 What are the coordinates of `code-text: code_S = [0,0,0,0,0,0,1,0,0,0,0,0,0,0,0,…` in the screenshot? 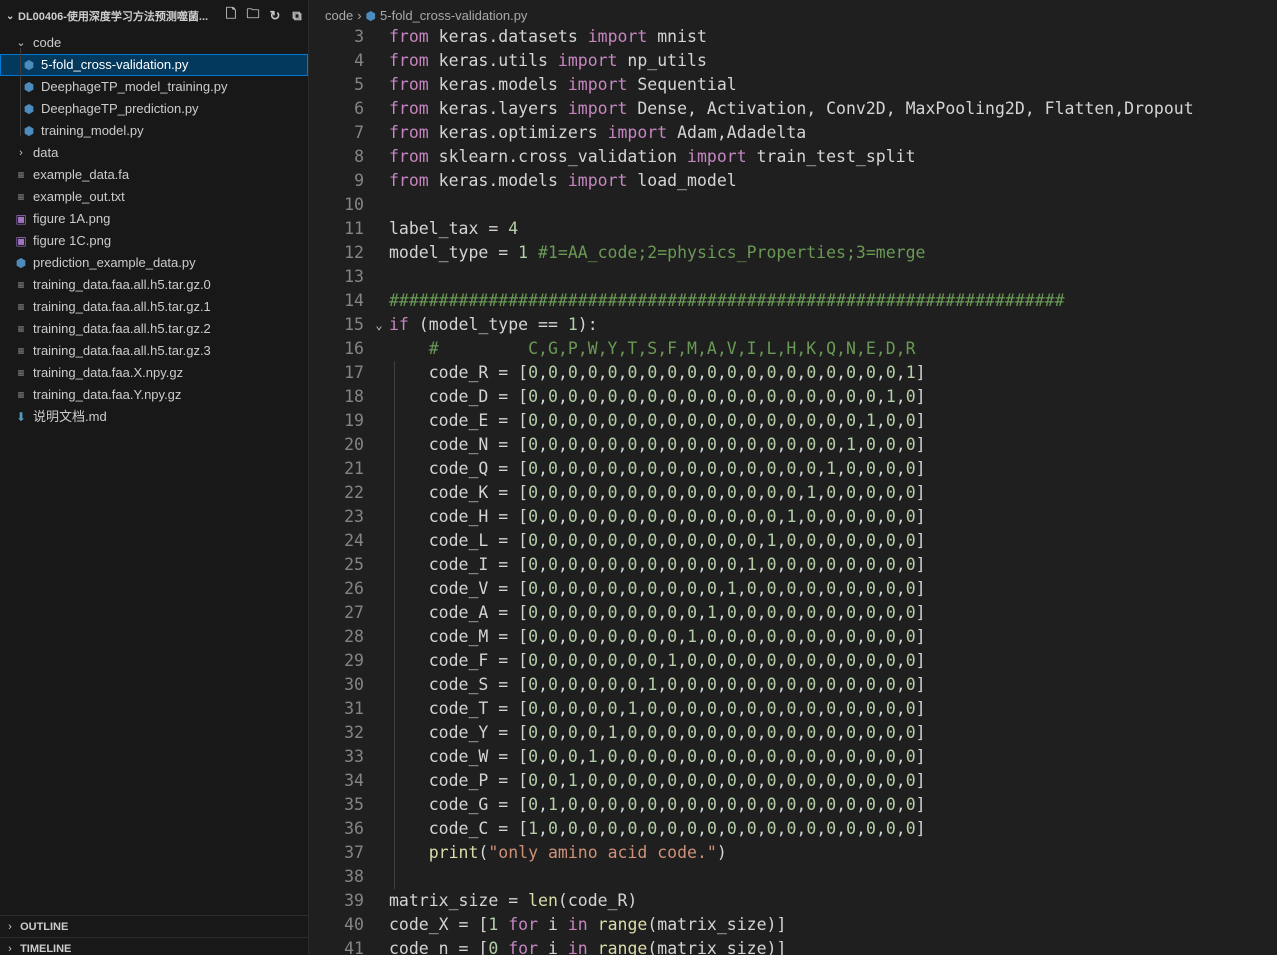 It's located at (657, 685).